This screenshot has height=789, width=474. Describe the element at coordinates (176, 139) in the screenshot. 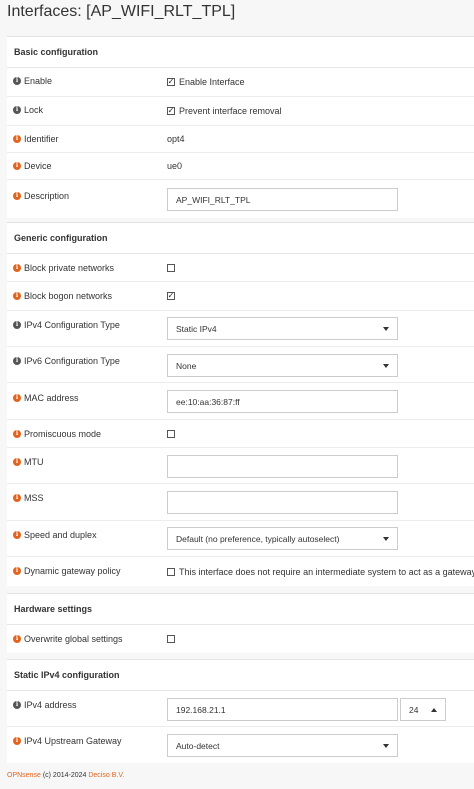

I see `identifier-value: opt4` at that location.